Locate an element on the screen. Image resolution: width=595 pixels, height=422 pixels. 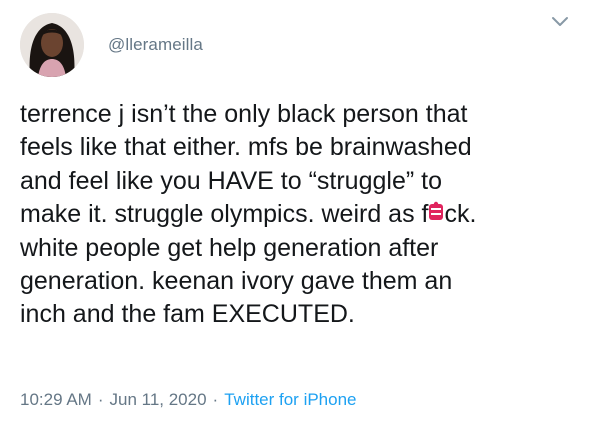
tweet-source-link: Twitter for iPhone is located at coordinates (290, 399).